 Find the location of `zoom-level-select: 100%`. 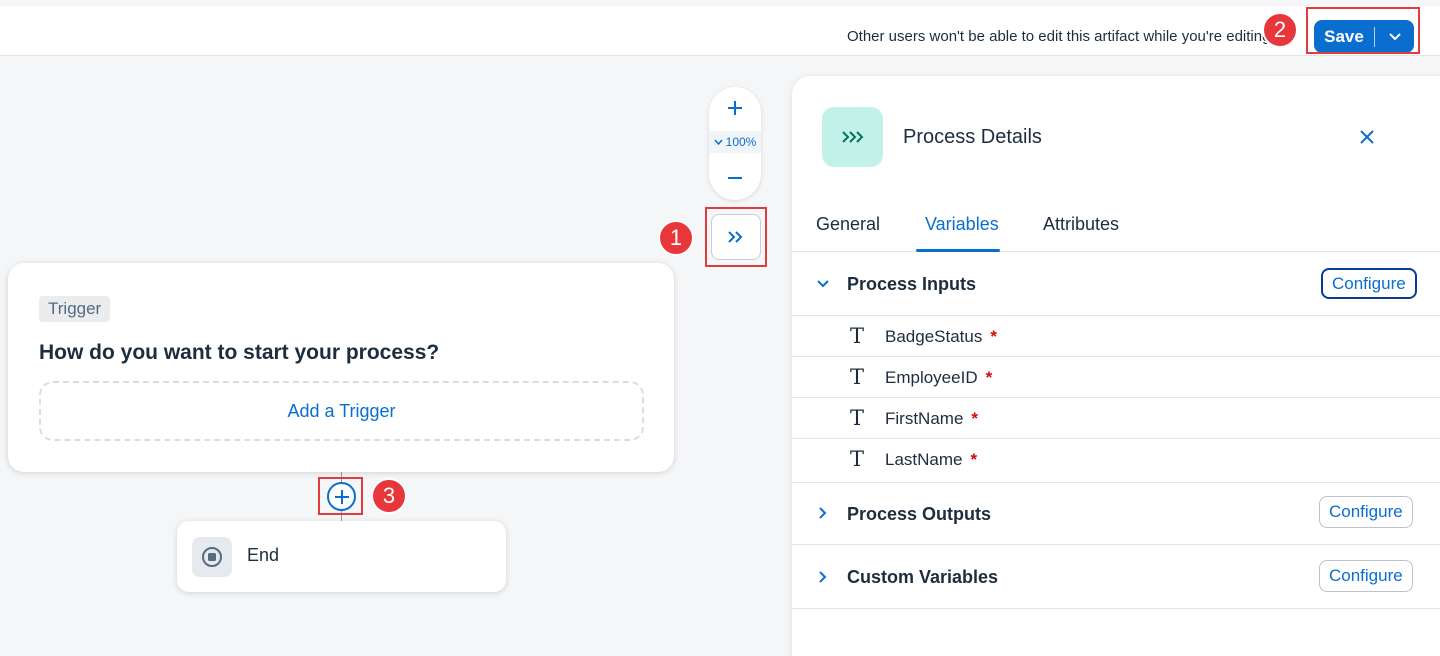

zoom-level-select: 100% is located at coordinates (735, 142).